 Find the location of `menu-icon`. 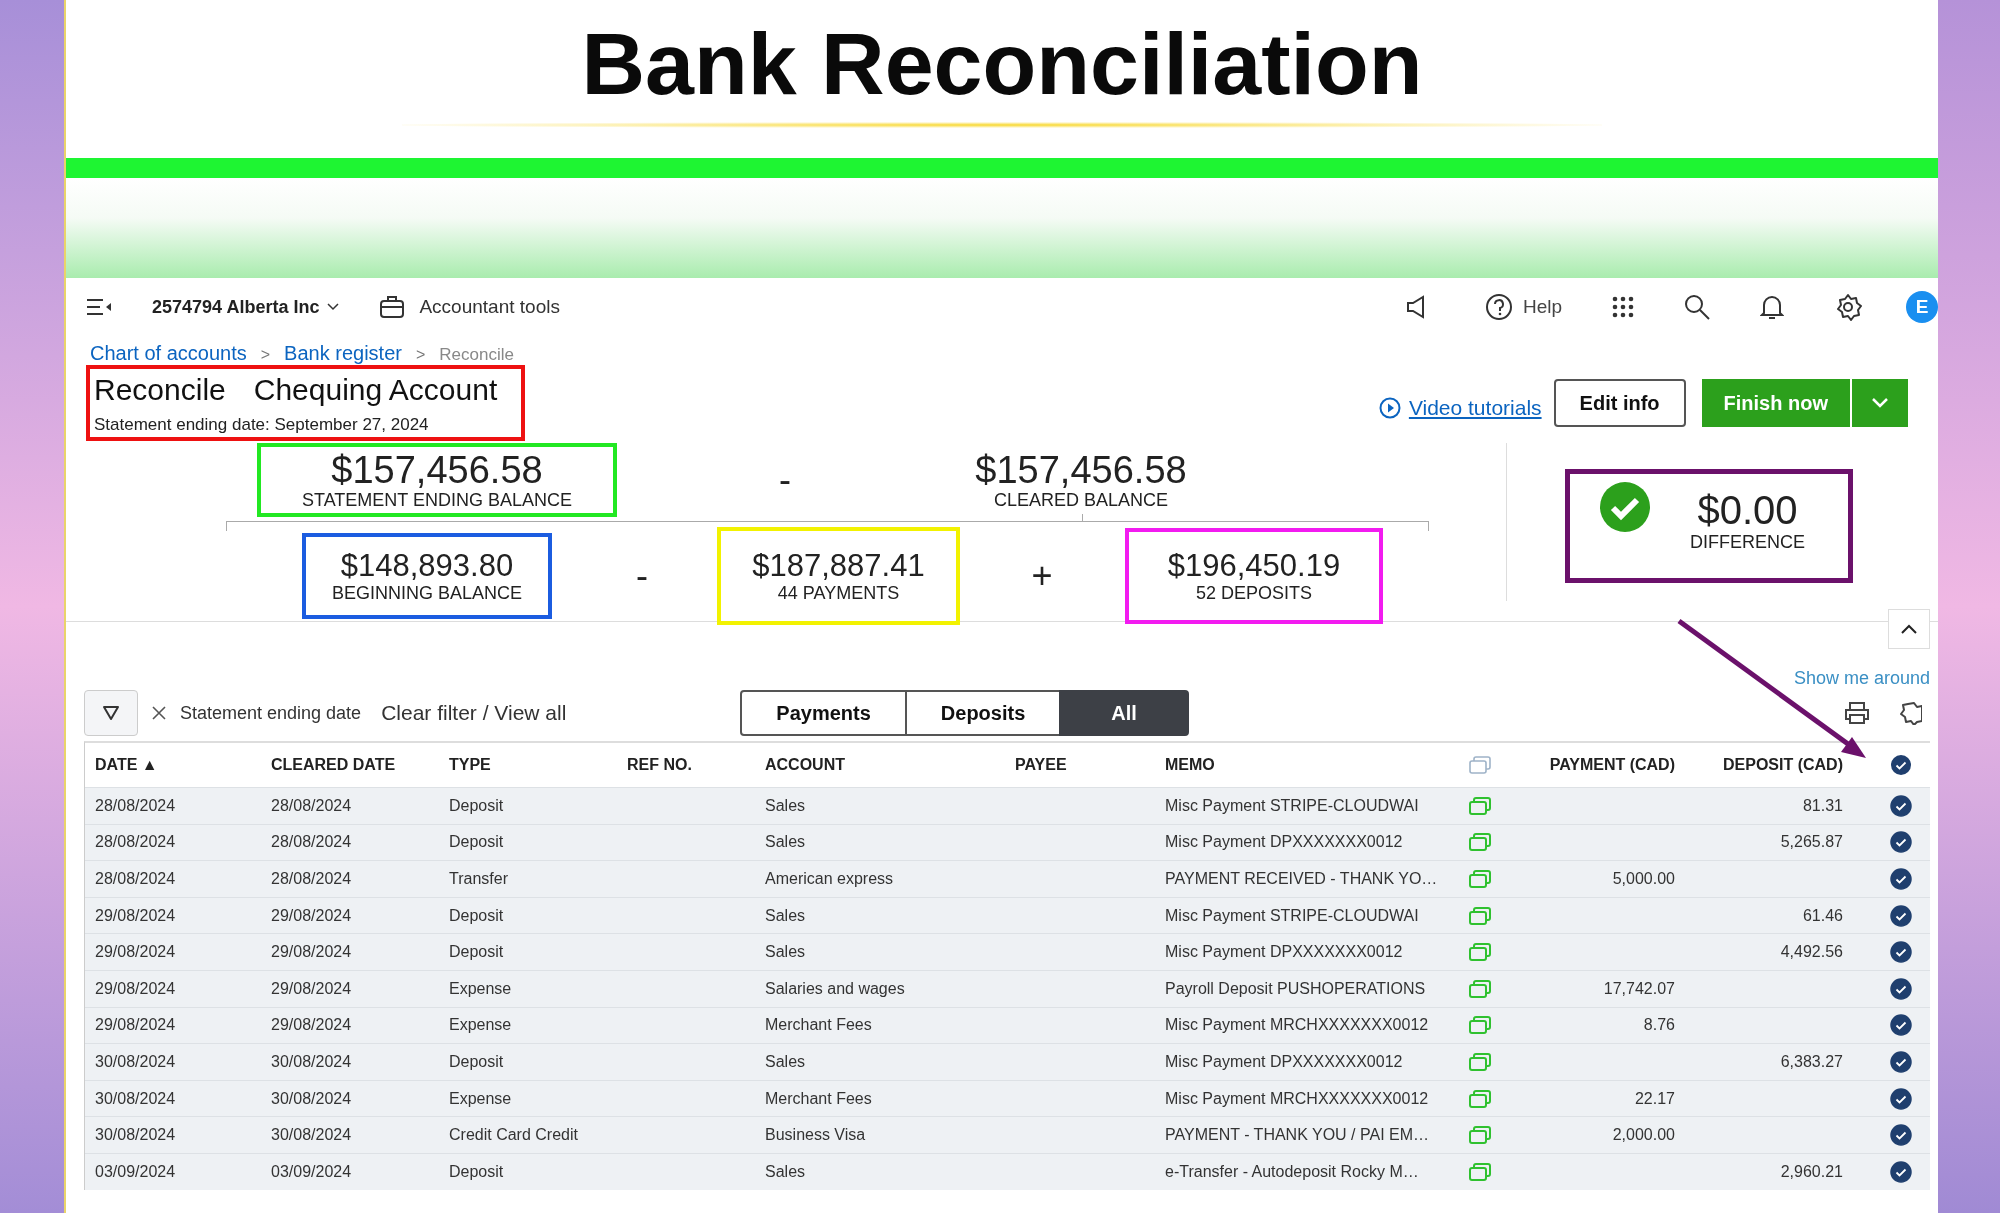

menu-icon is located at coordinates (99, 307).